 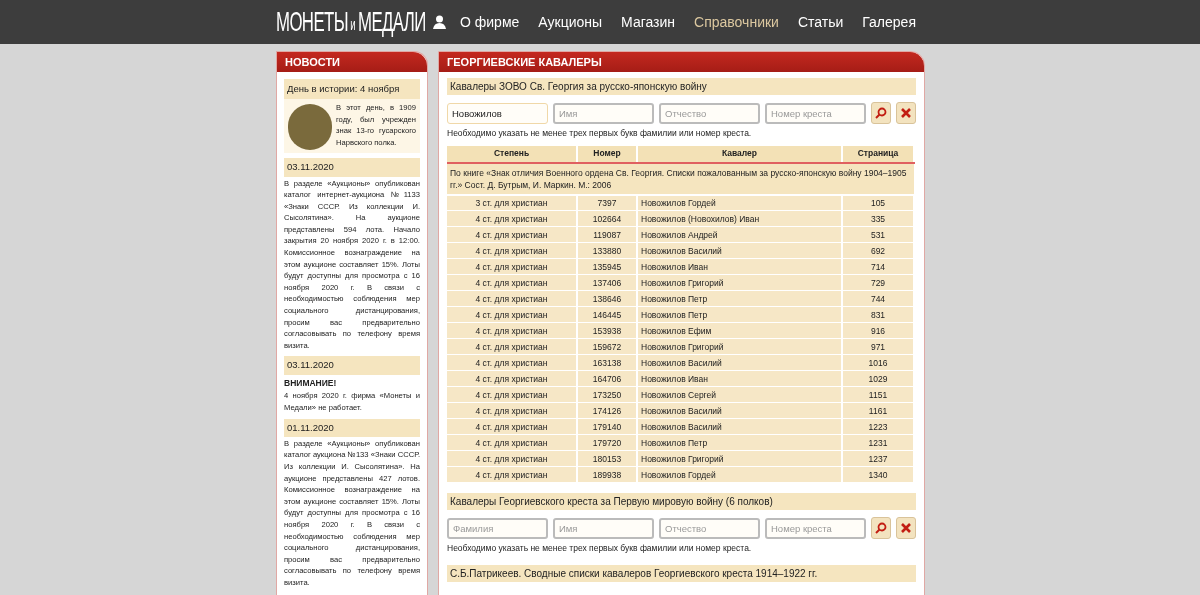 What do you see at coordinates (648, 22) in the screenshot?
I see `nav-link: Магазин` at bounding box center [648, 22].